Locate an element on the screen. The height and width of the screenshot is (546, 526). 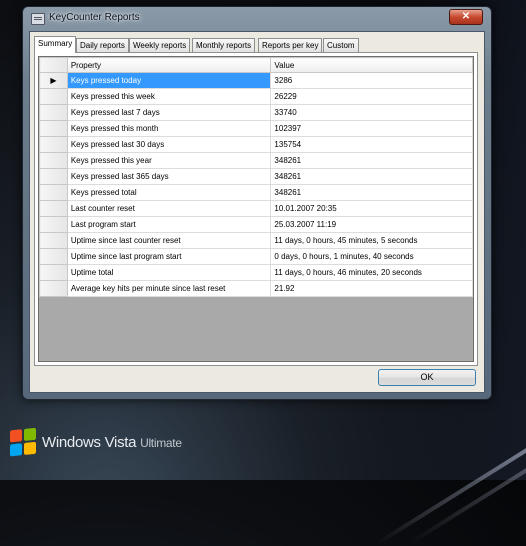
window-title: KeyCounter Reports is located at coordinates (94, 17).